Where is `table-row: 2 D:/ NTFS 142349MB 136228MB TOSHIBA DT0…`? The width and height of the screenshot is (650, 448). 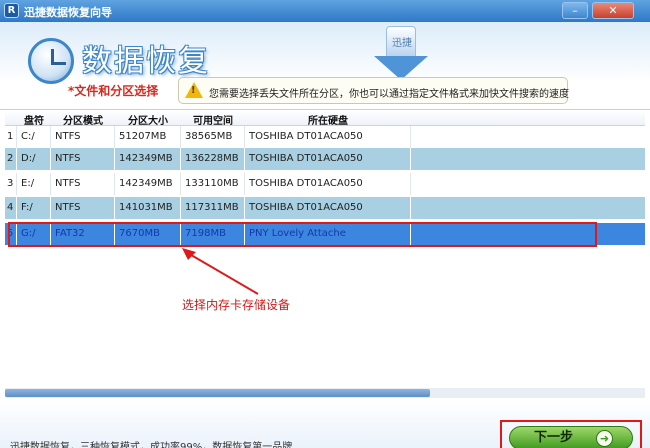 table-row: 2 D:/ NTFS 142349MB 136228MB TOSHIBA DT0… is located at coordinates (325, 159).